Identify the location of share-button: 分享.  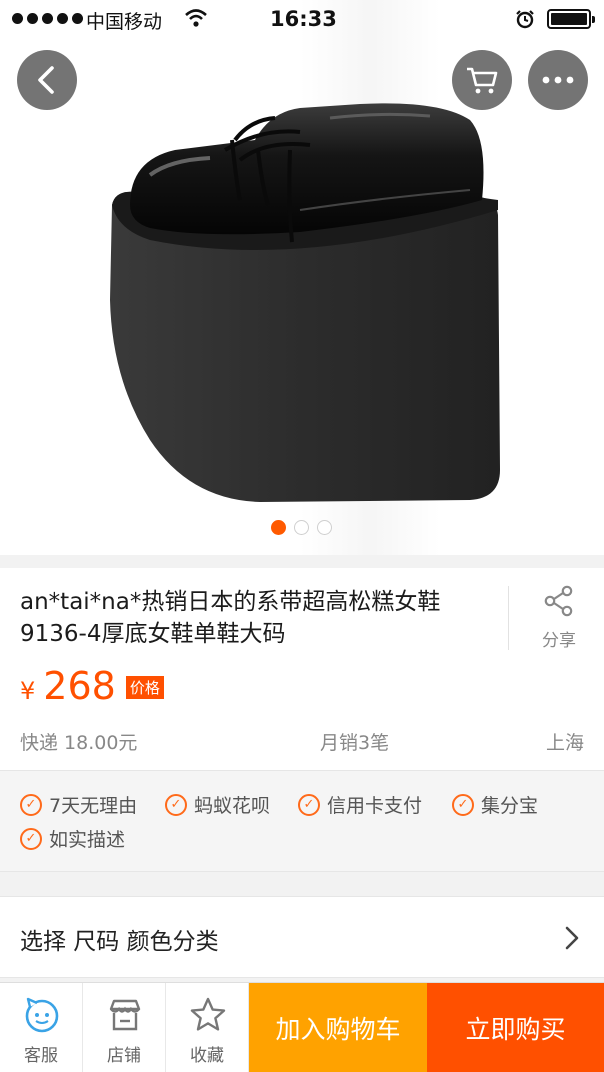
(559, 617).